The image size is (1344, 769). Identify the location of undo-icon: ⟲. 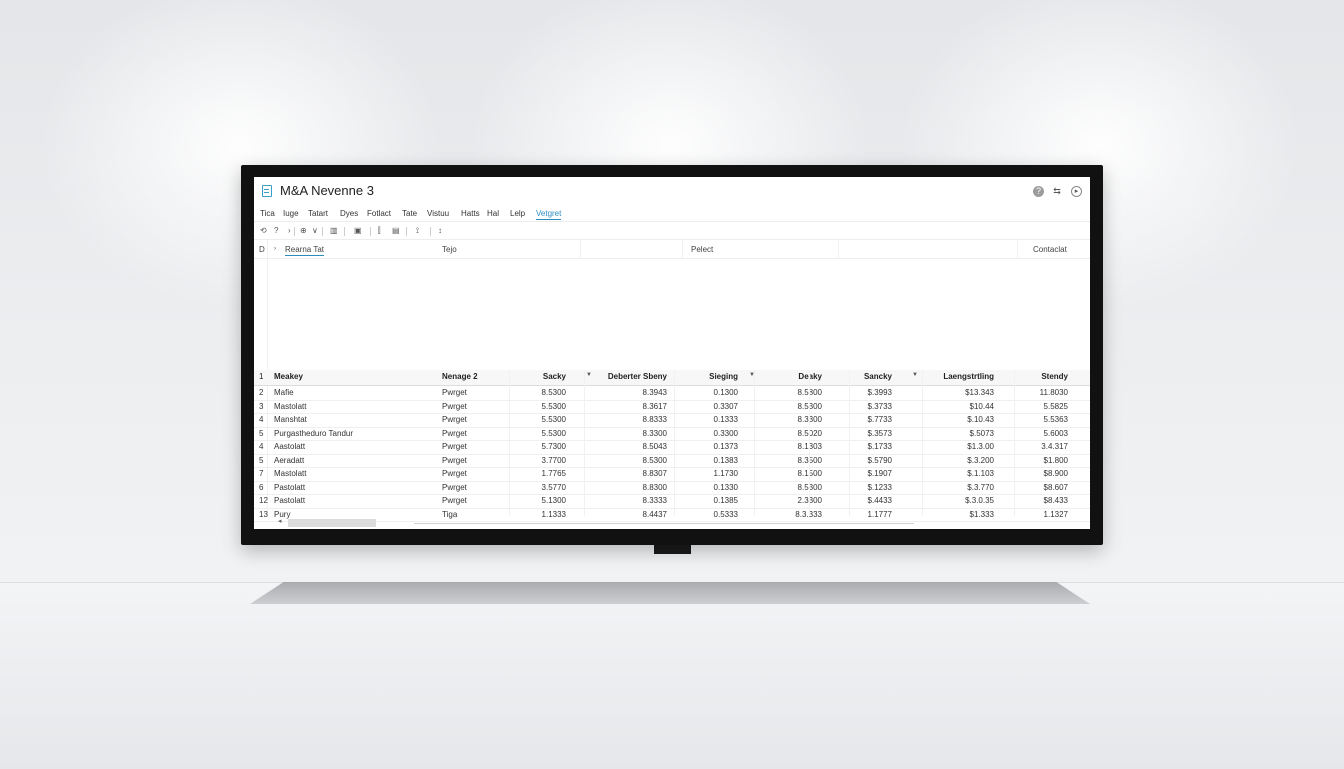
(263, 230).